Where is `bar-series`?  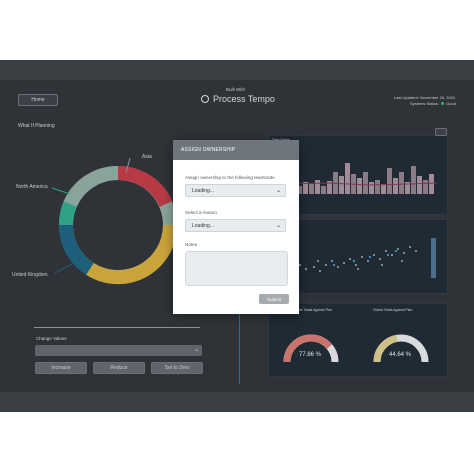 bar-series is located at coordinates (362, 178).